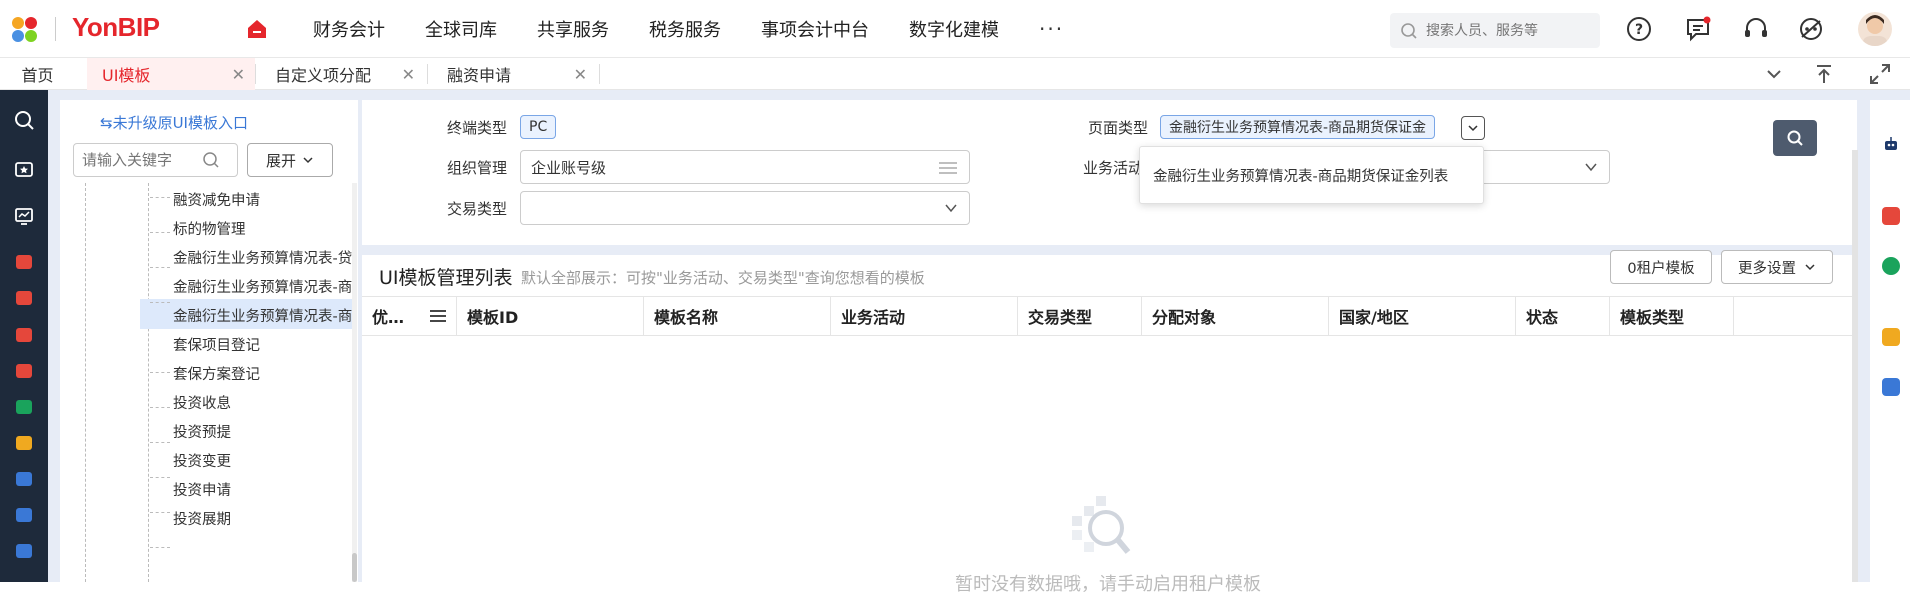  Describe the element at coordinates (349, 29) in the screenshot. I see `nav-item-finance: 财务会计` at that location.